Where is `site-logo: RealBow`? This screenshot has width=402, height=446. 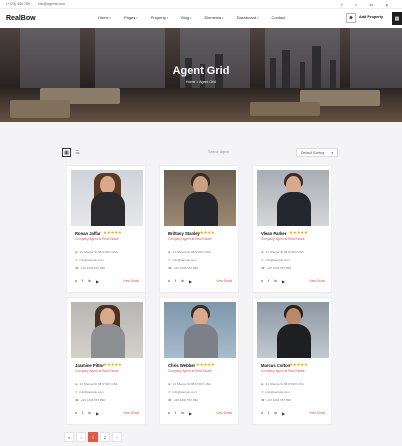 site-logo: RealBow is located at coordinates (21, 18).